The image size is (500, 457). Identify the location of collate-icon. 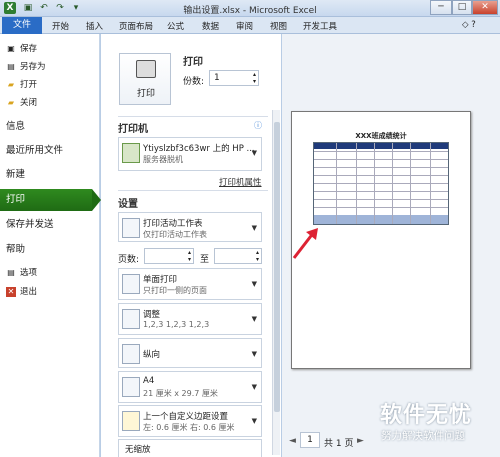
(131, 319).